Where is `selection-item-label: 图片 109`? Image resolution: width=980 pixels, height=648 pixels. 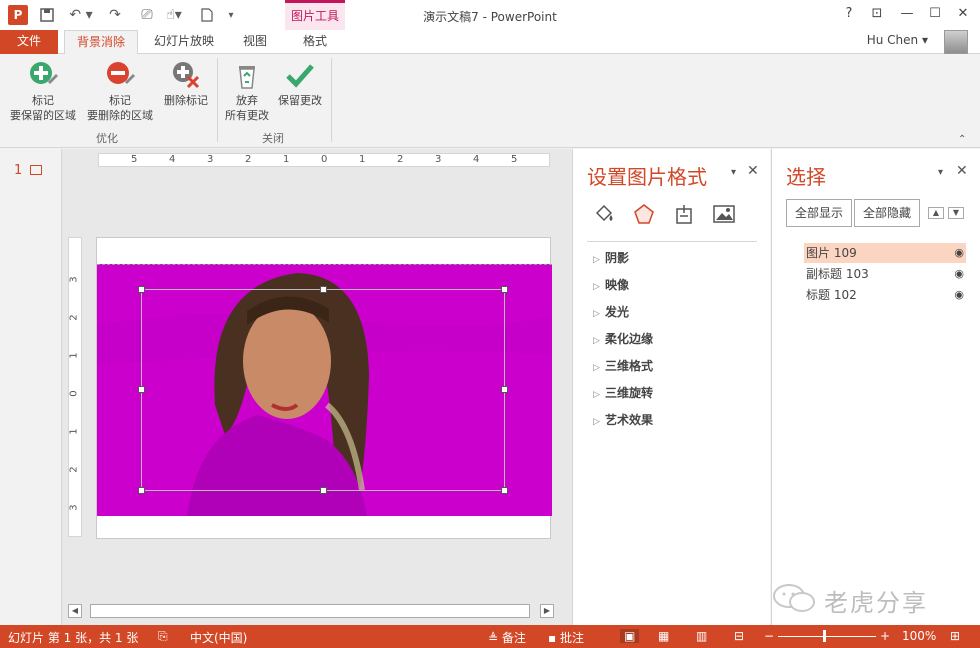 selection-item-label: 图片 109 is located at coordinates (831, 253).